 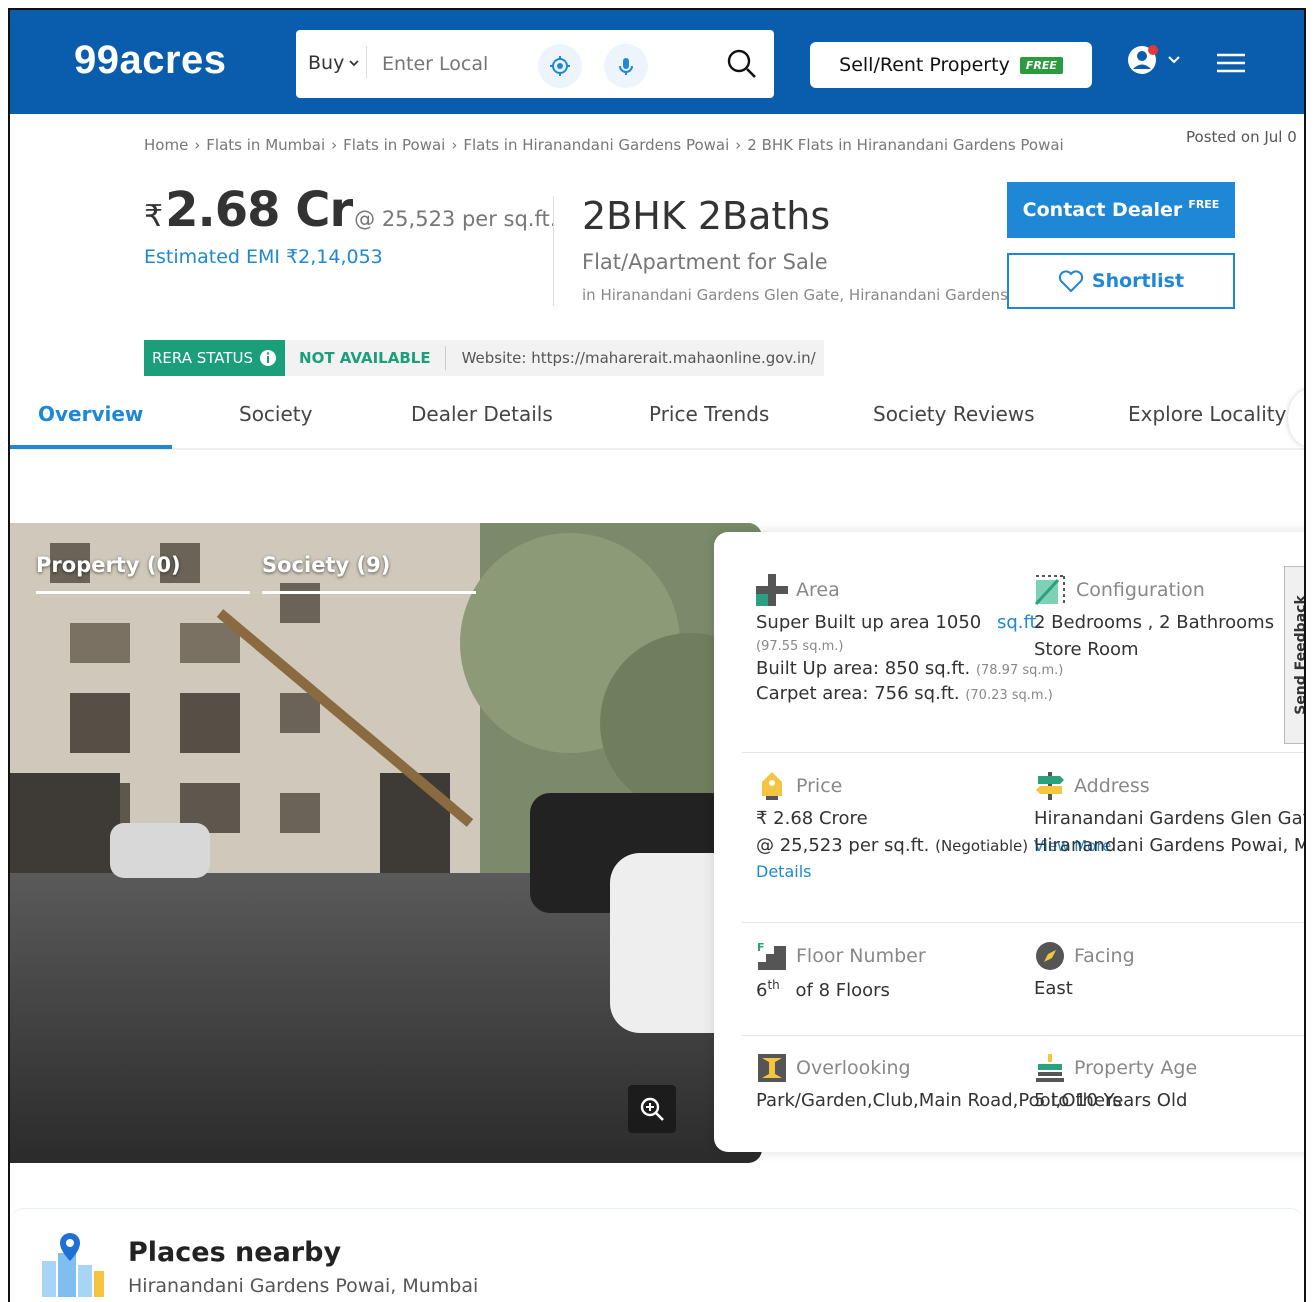 I want to click on floor-section: F Floor Number 6th of 8 Floors, so click(x=841, y=970).